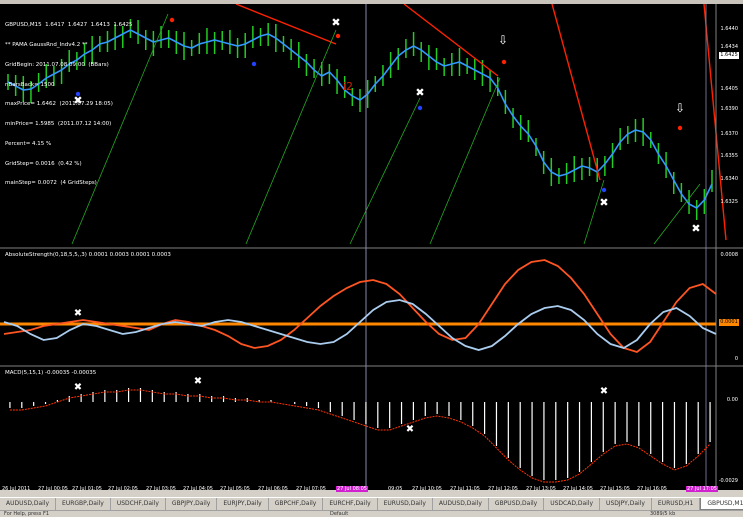  Describe the element at coordinates (58, 124) in the screenshot. I see `info-line: minPrice= 1.5985 (2011.07.12 14:00)` at that location.